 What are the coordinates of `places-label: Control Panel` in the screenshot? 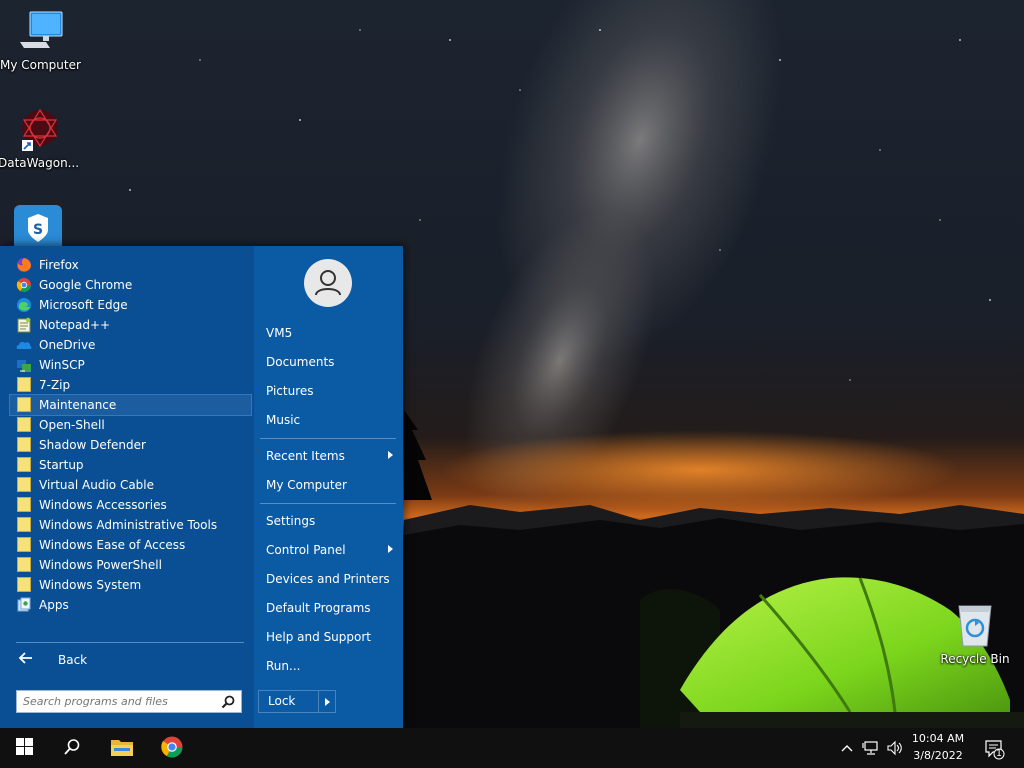 It's located at (306, 550).